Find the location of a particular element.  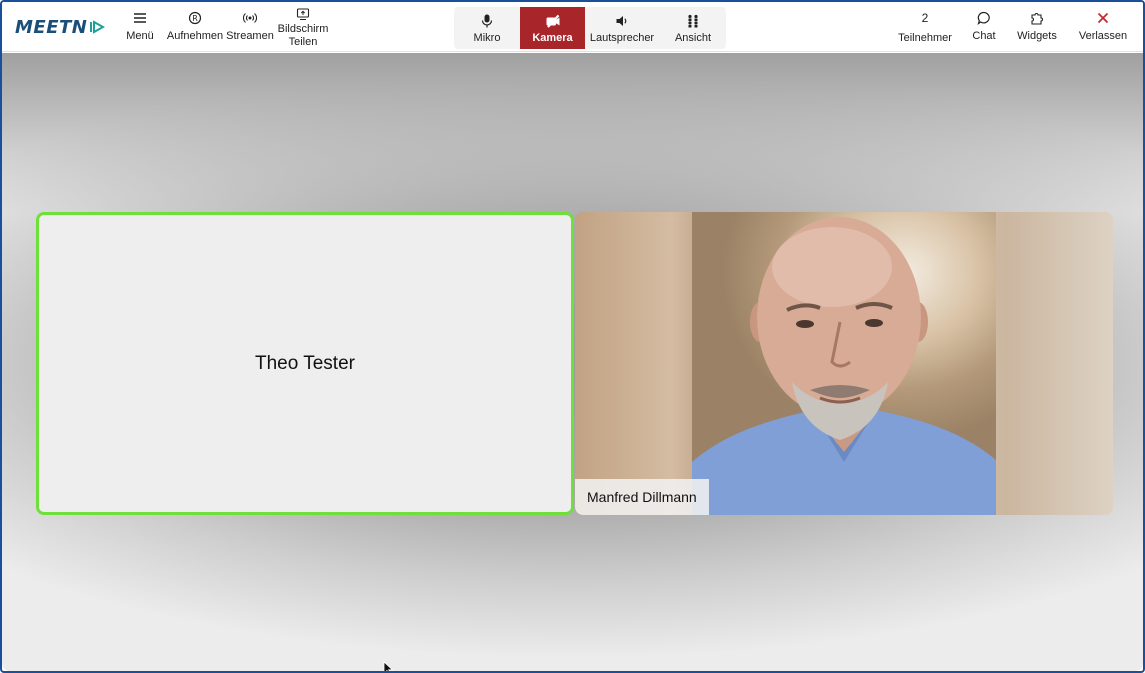

camera-button: Kamera is located at coordinates (552, 28).